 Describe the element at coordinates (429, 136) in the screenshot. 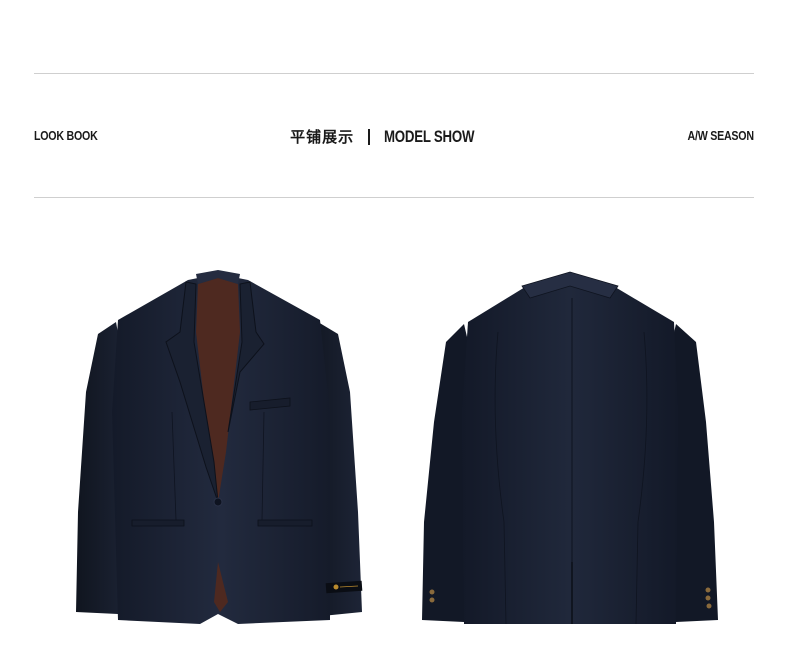

I see `section-title-en: MODEL SHOW` at that location.